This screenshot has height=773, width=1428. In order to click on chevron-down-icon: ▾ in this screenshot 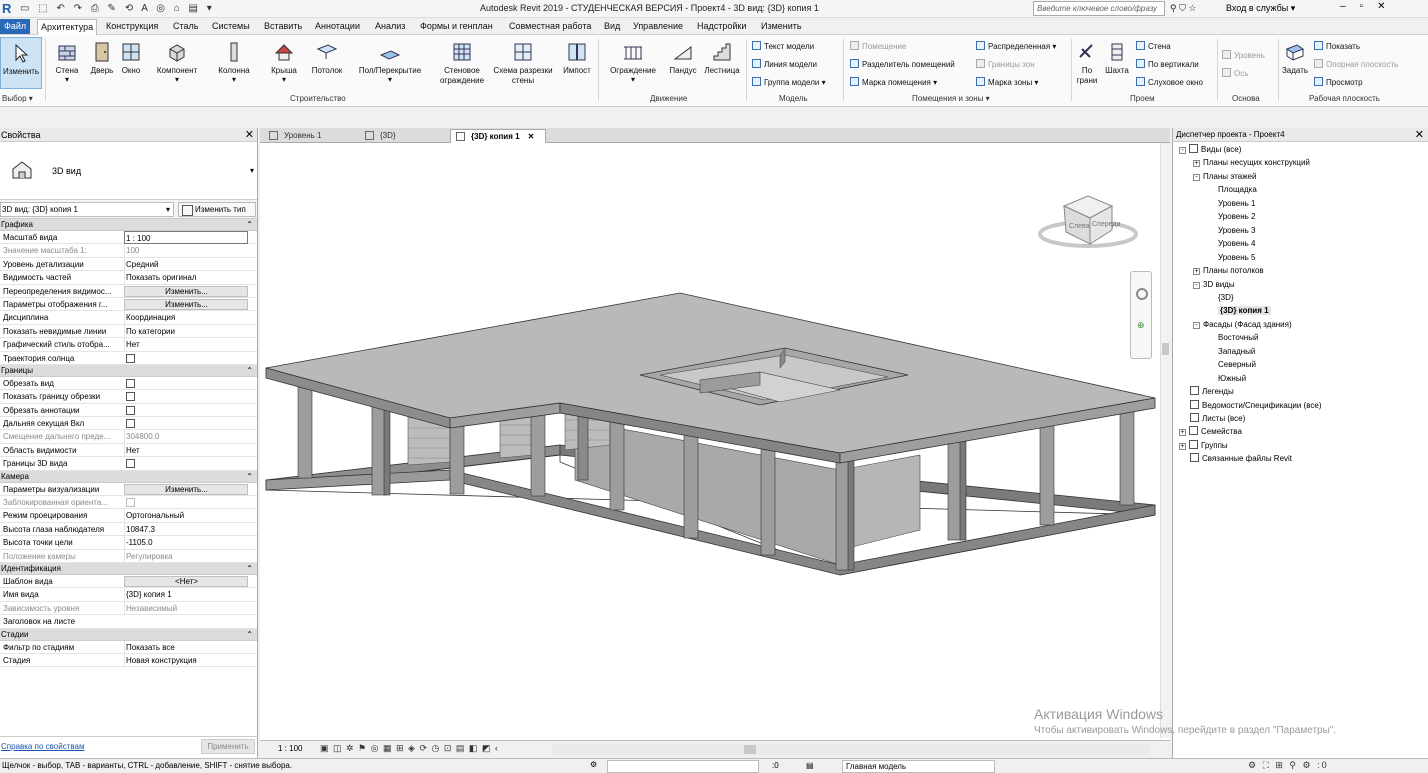, I will do `click(252, 170)`.